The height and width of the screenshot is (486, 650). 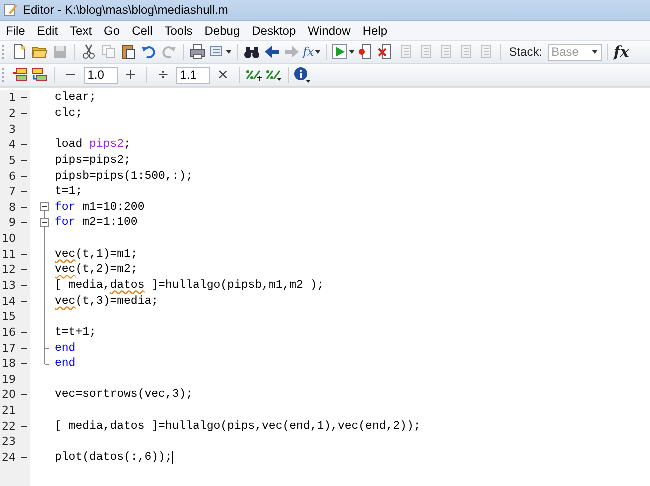 I want to click on code-line: t=t+1;, so click(x=75, y=332).